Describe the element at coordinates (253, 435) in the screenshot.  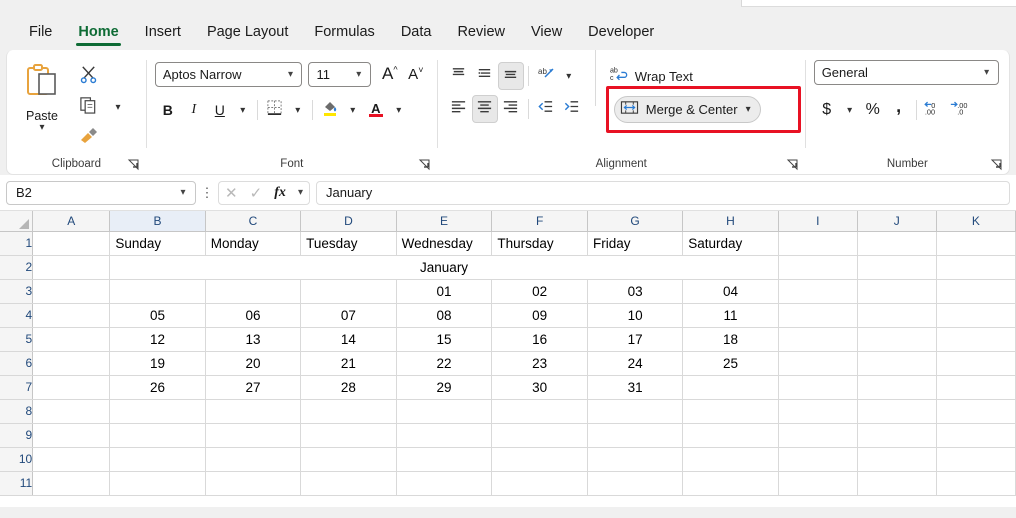
I see `cell-c9` at that location.